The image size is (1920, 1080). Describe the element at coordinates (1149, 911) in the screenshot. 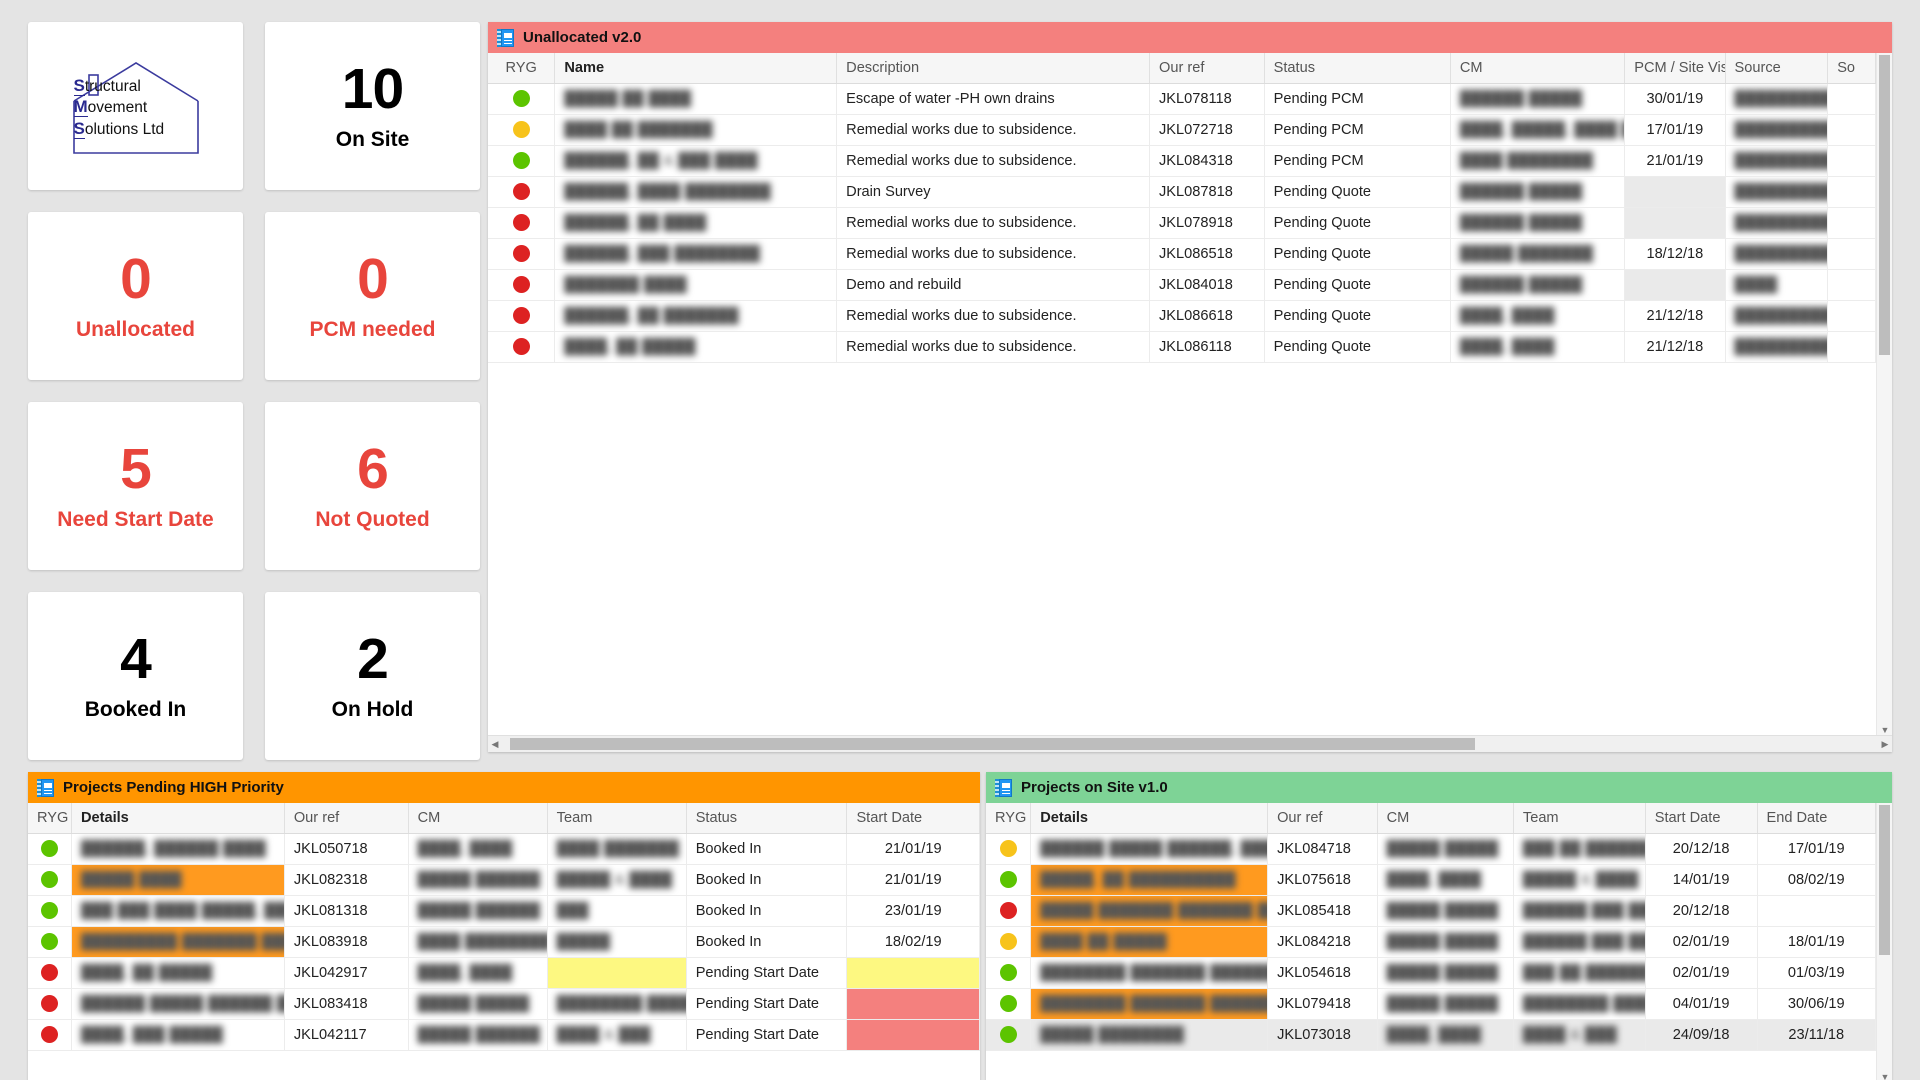

I see `cell-details: █████ ███████ ███████ █████` at that location.